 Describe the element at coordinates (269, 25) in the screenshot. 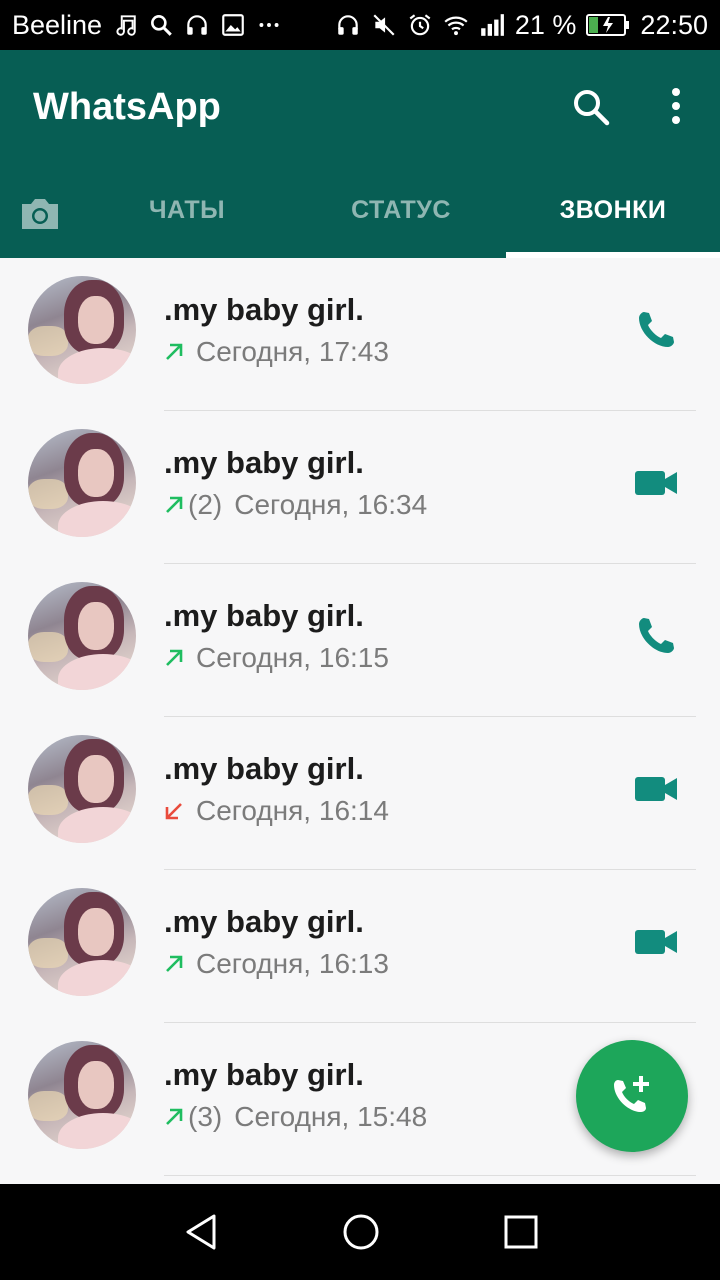

I see `more-notifications-icon` at that location.